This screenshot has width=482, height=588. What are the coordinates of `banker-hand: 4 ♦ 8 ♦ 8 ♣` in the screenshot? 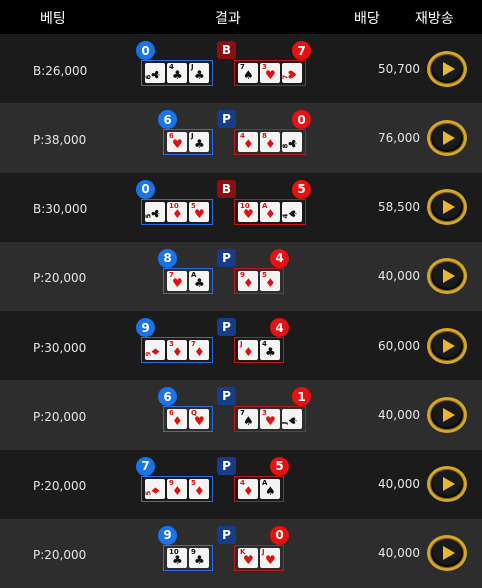 It's located at (270, 142).